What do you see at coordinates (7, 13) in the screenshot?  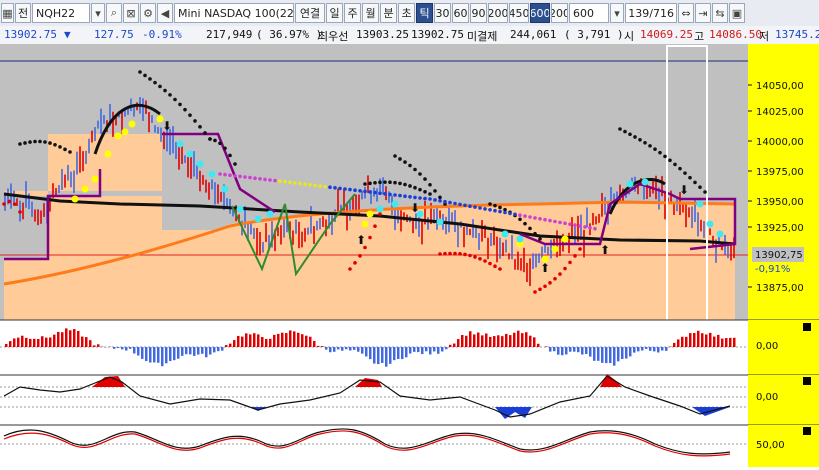 I see `panel-toggle-button: ▦` at bounding box center [7, 13].